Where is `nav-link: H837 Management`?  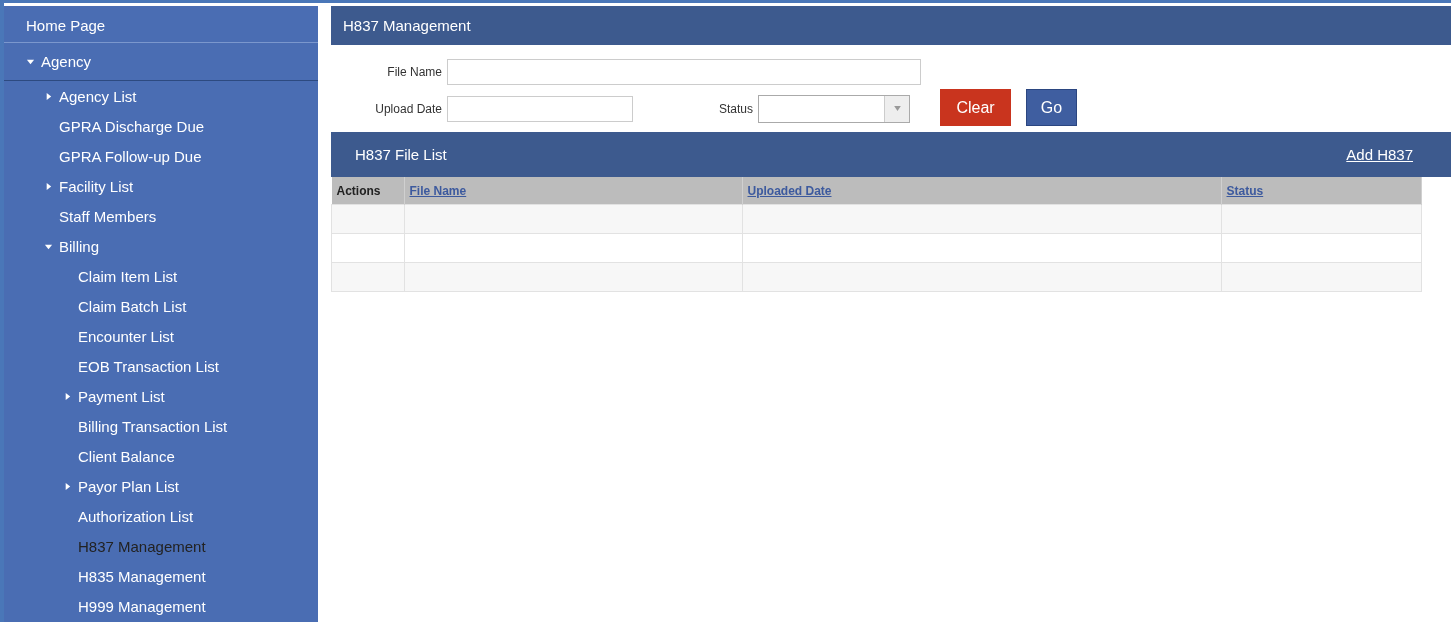 nav-link: H837 Management is located at coordinates (142, 546).